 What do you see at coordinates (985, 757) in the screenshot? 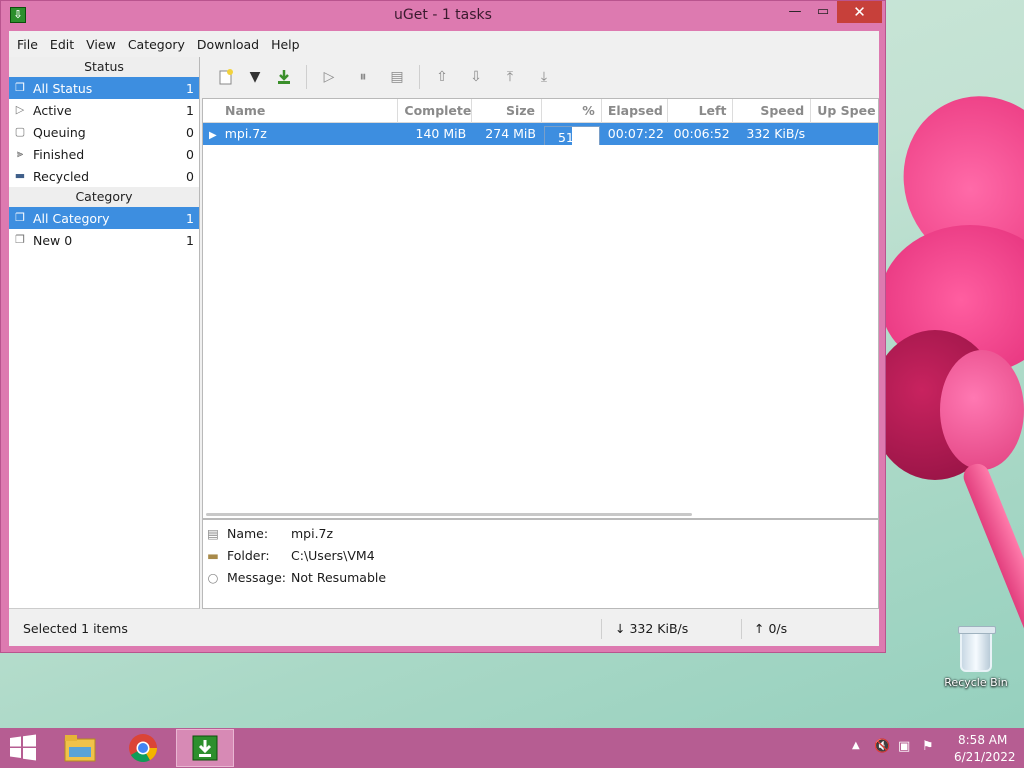
I see `clock-date: 6/21/2022` at bounding box center [985, 757].